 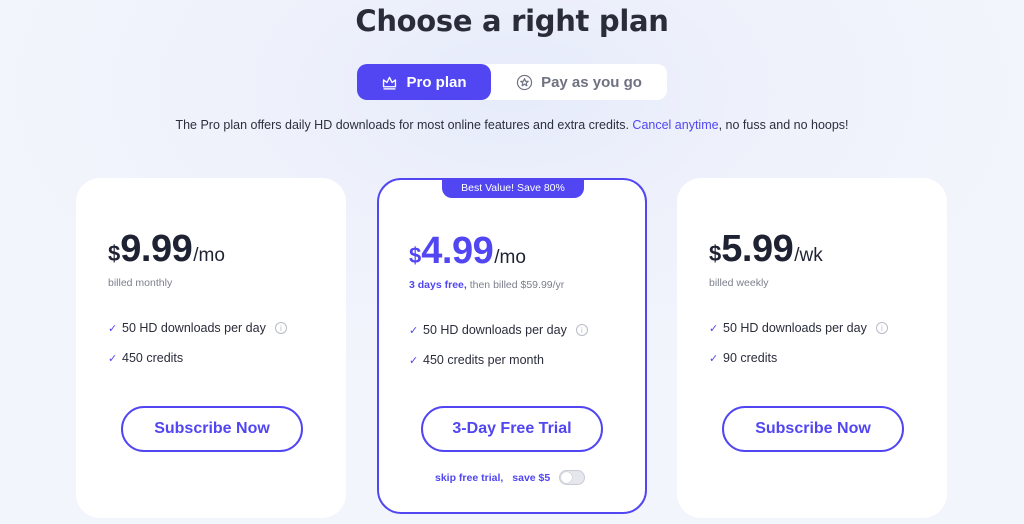 What do you see at coordinates (591, 82) in the screenshot?
I see `tab-pay-as-you-go-label: Pay as you go` at bounding box center [591, 82].